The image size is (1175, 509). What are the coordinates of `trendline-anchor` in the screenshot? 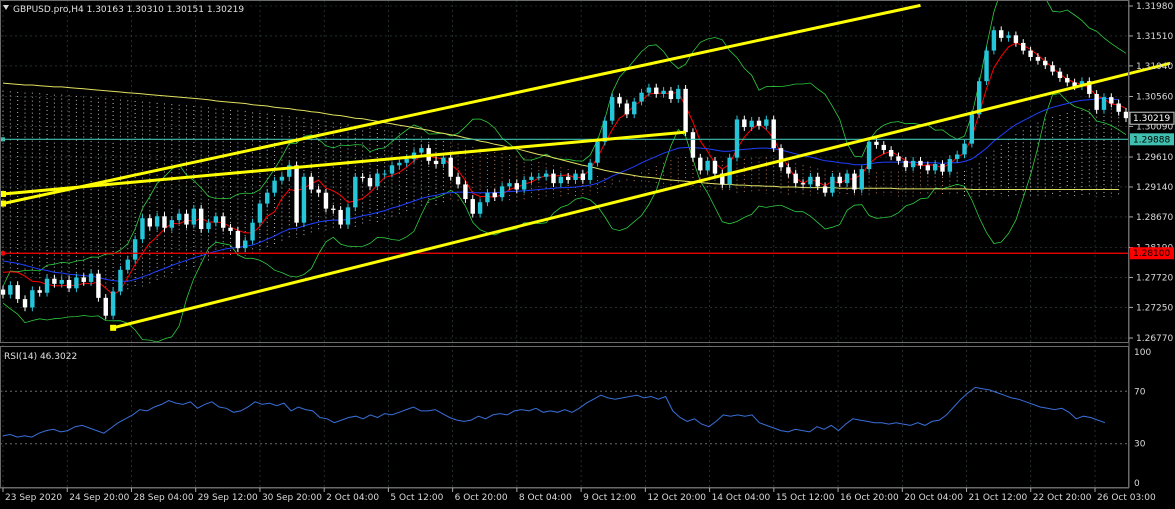 It's located at (113, 327).